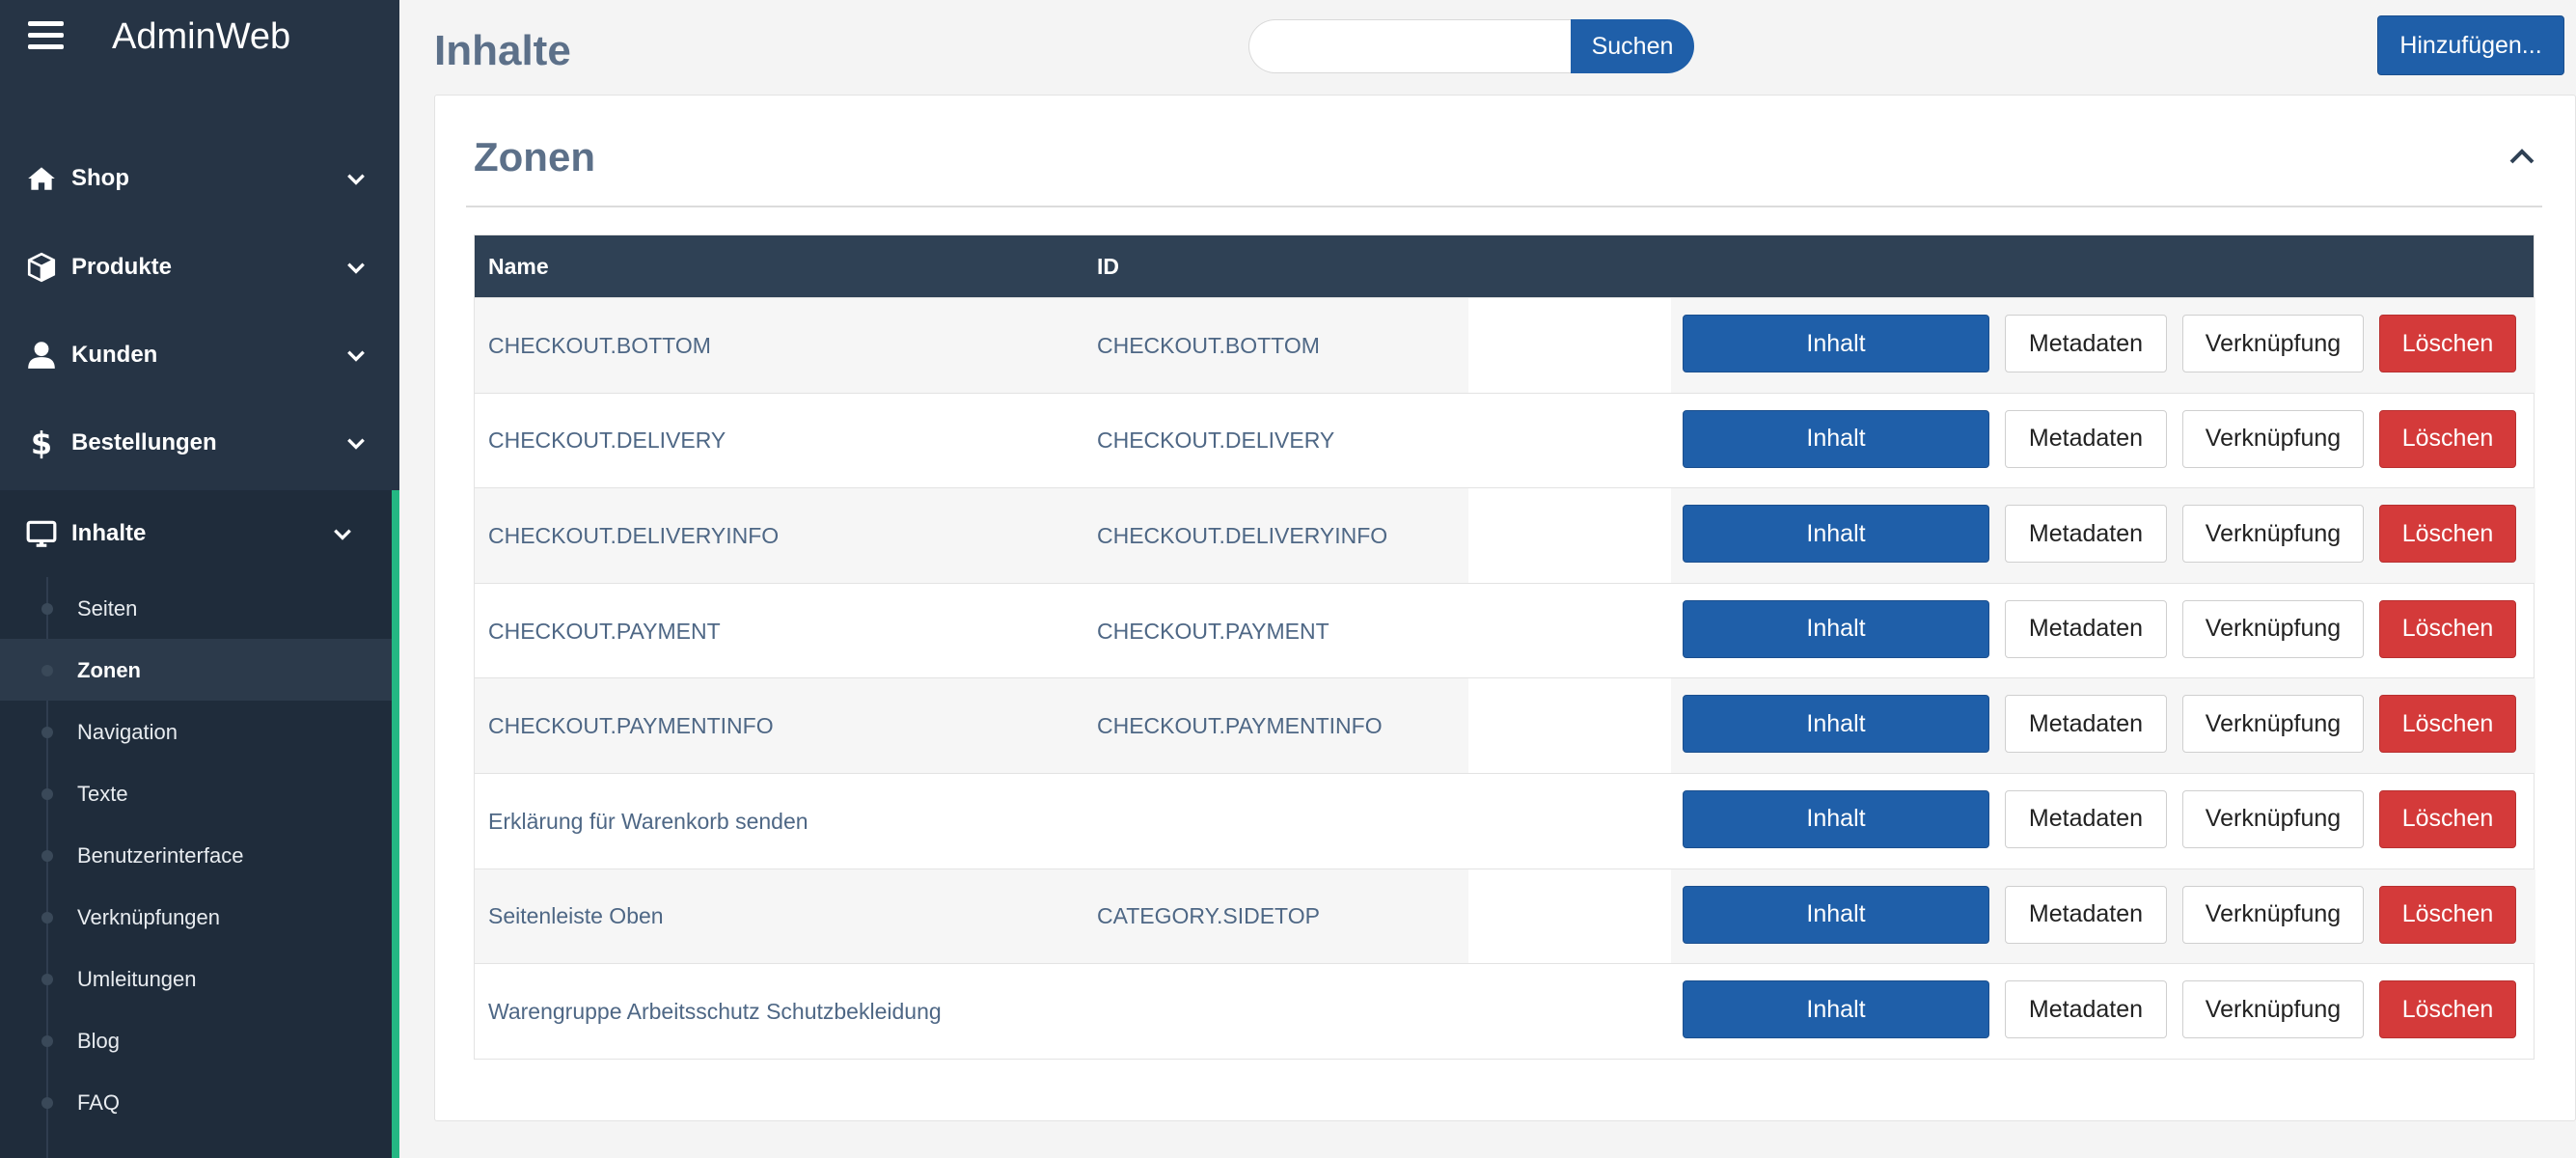 The height and width of the screenshot is (1158, 2576). What do you see at coordinates (109, 533) in the screenshot?
I see `sidebar-item-label: Inhalte` at bounding box center [109, 533].